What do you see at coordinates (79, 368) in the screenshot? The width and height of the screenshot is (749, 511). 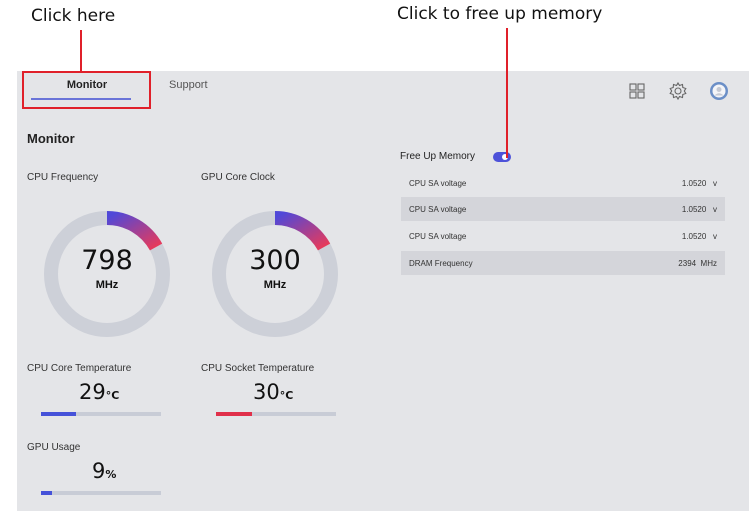 I see `cpu-core-temp-label: CPU Core Temperature` at bounding box center [79, 368].